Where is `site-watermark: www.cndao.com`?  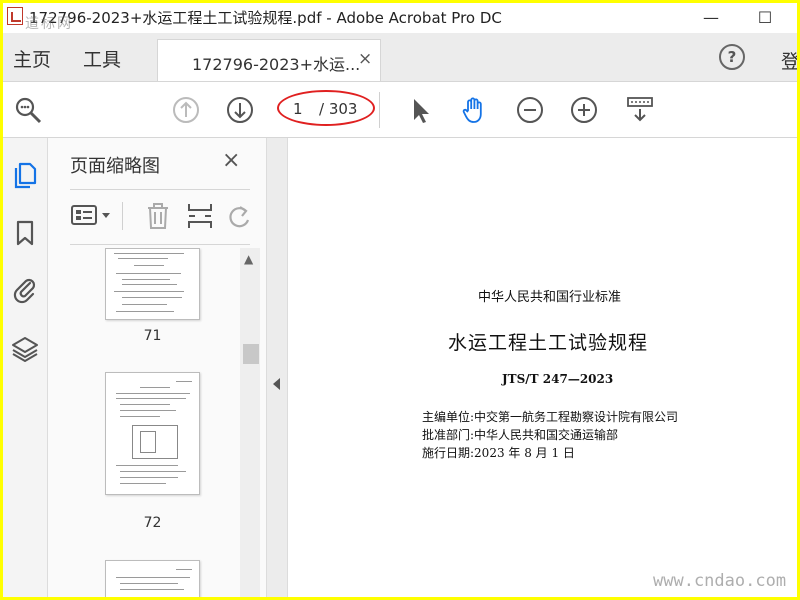
site-watermark: www.cndao.com is located at coordinates (720, 581).